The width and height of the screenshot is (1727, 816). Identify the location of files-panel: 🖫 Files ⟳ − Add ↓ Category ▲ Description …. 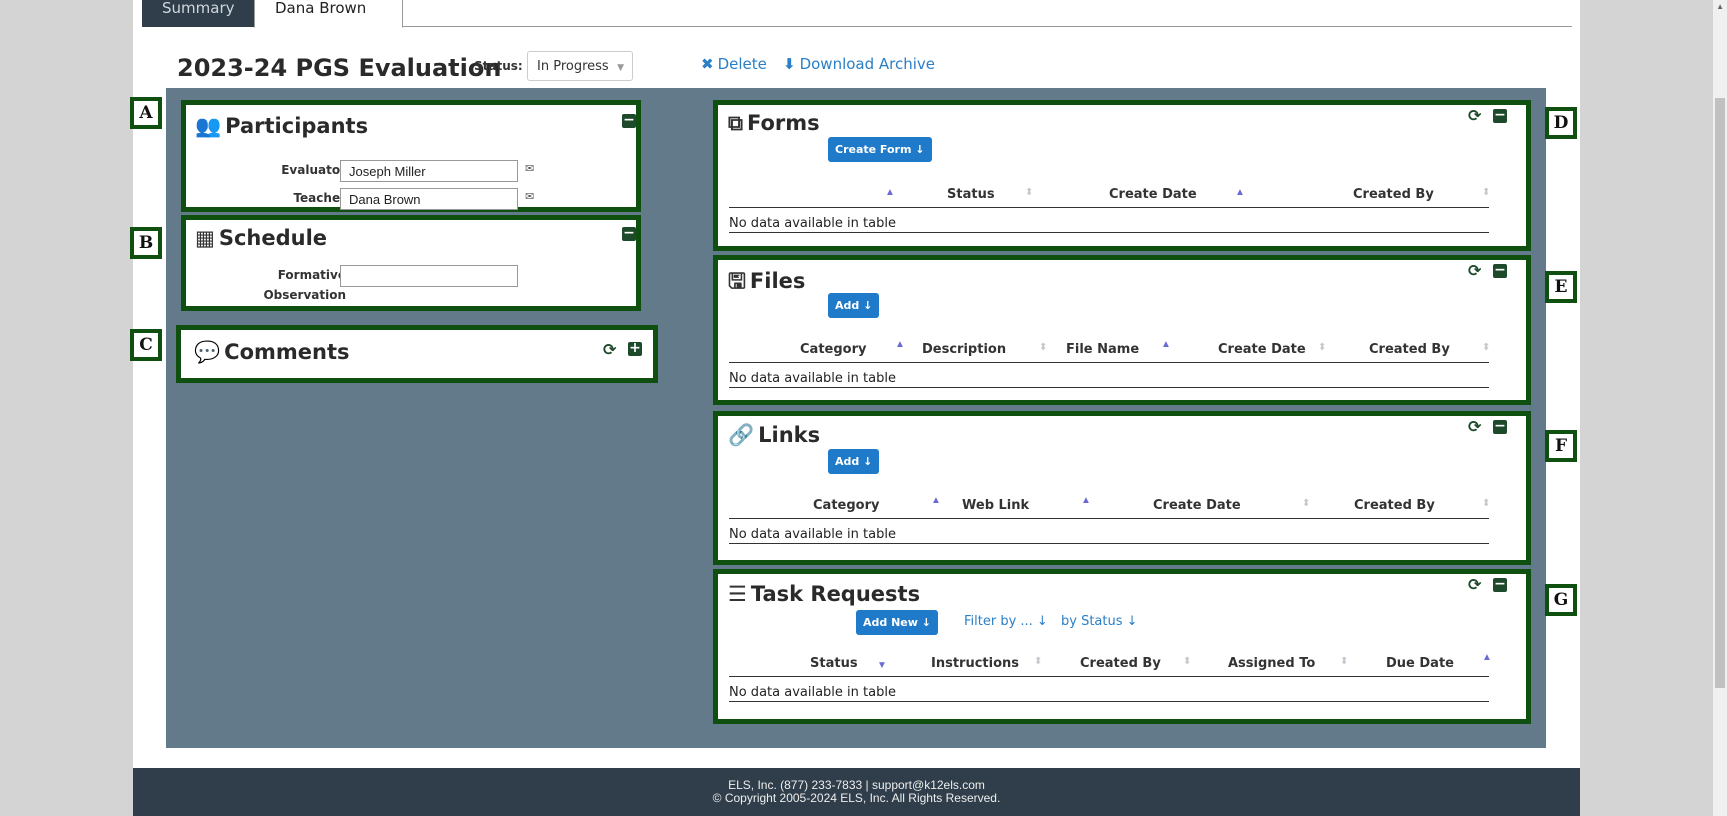
(1122, 330).